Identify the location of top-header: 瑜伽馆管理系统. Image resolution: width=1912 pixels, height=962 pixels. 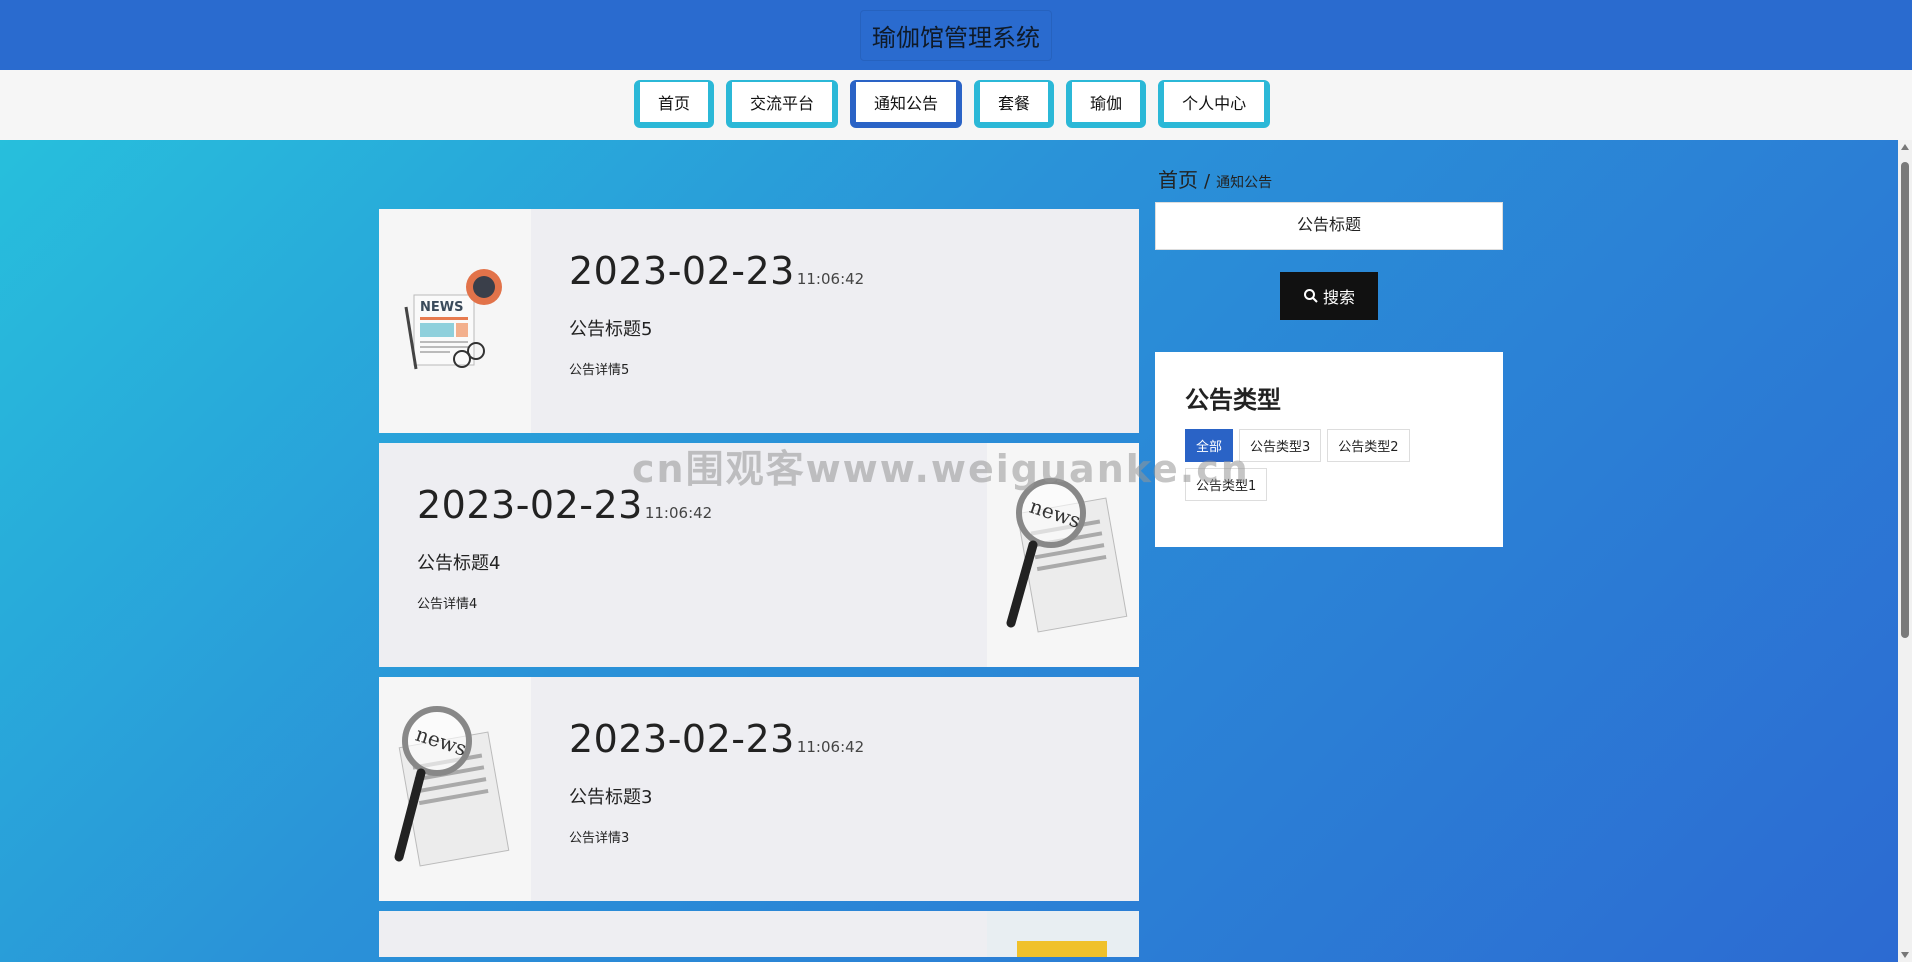
(956, 35).